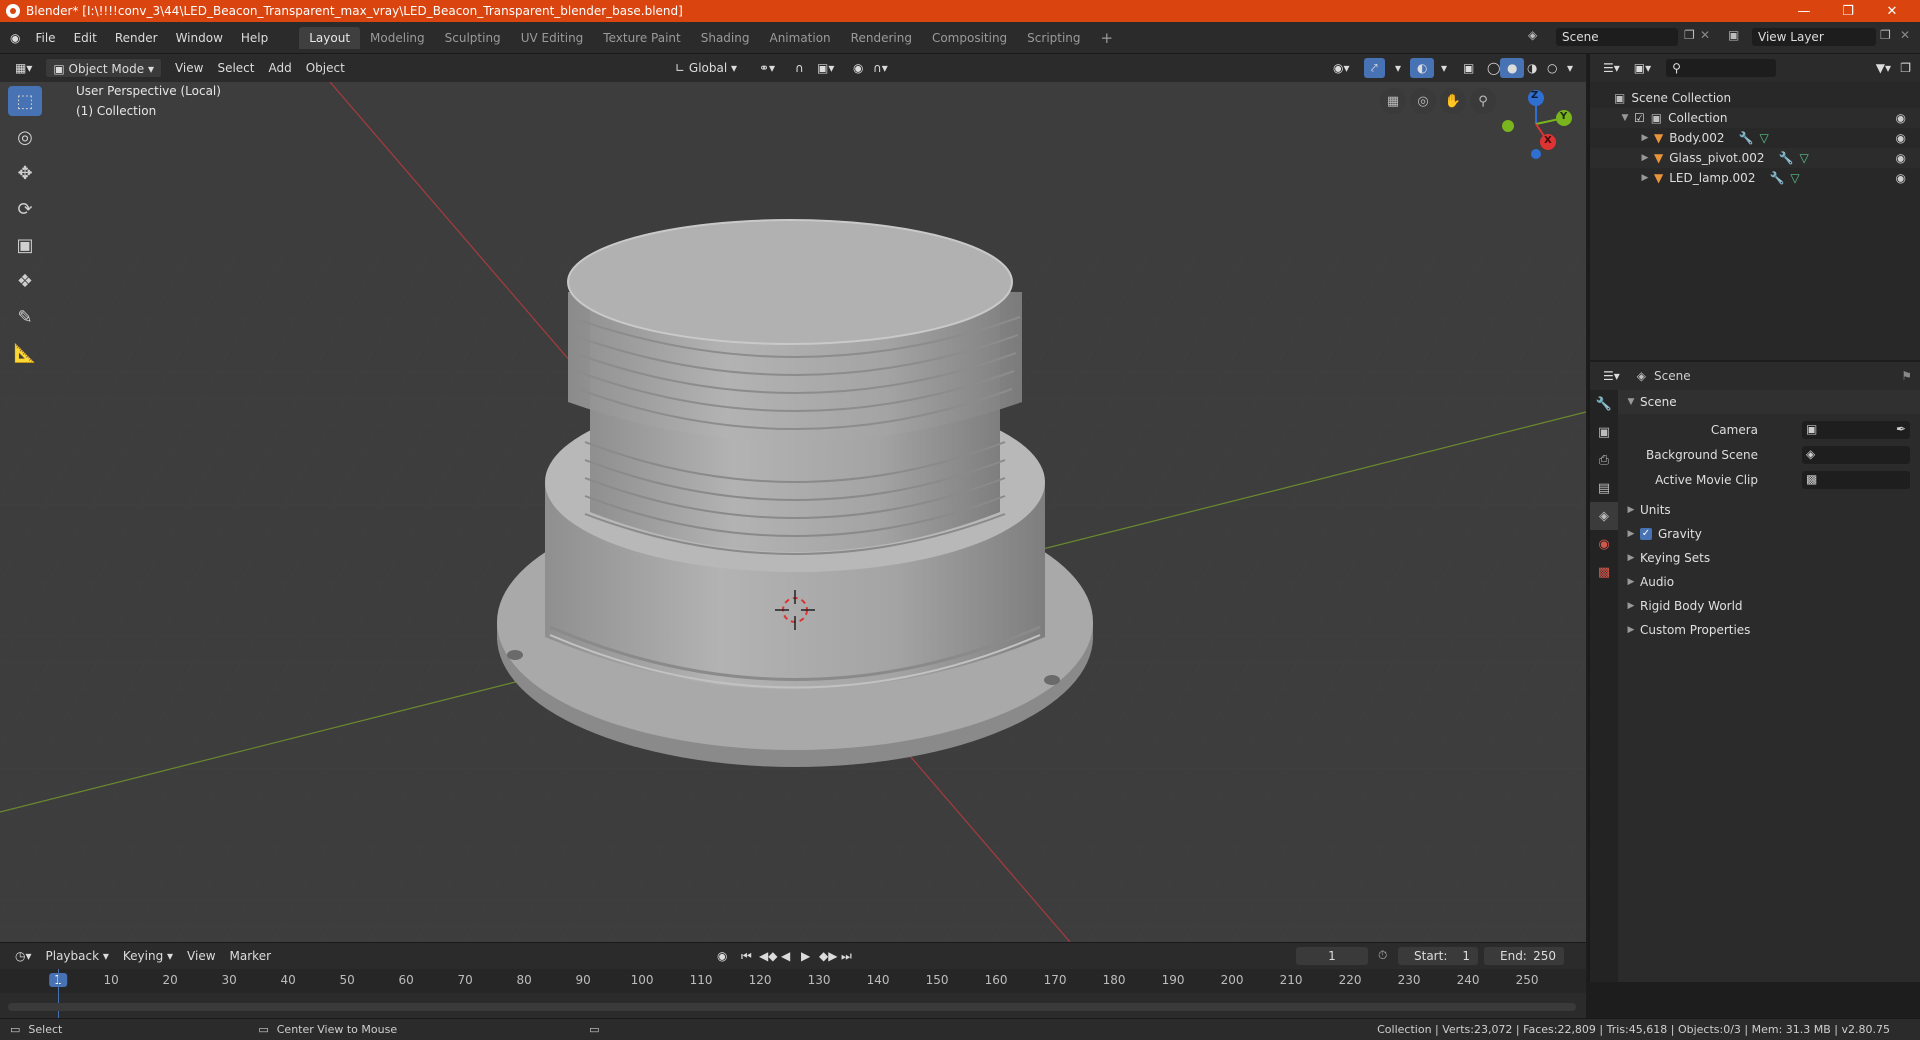 This screenshot has width=1920, height=1040. Describe the element at coordinates (25, 353) in the screenshot. I see `measure-tool-icon: 📐` at that location.